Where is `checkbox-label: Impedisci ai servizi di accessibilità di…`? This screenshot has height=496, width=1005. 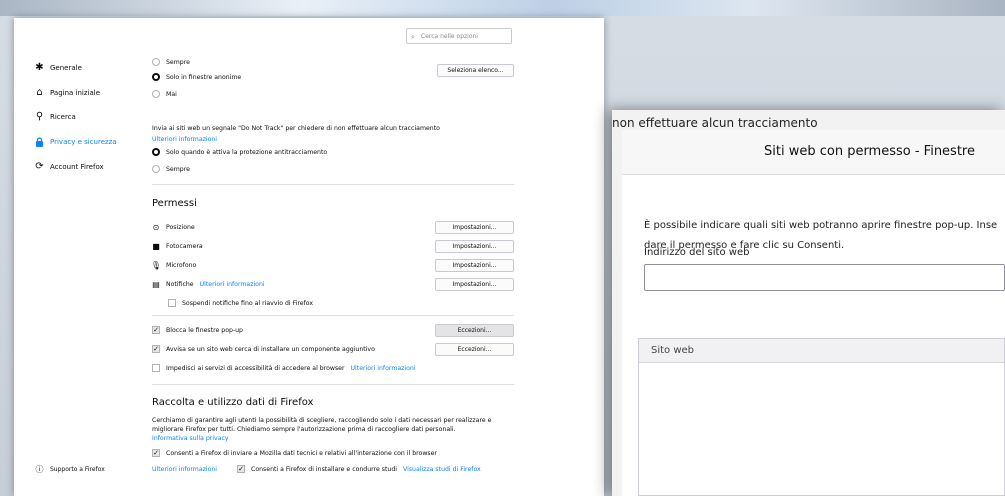 checkbox-label: Impedisci ai servizi di accessibilità di… is located at coordinates (255, 368).